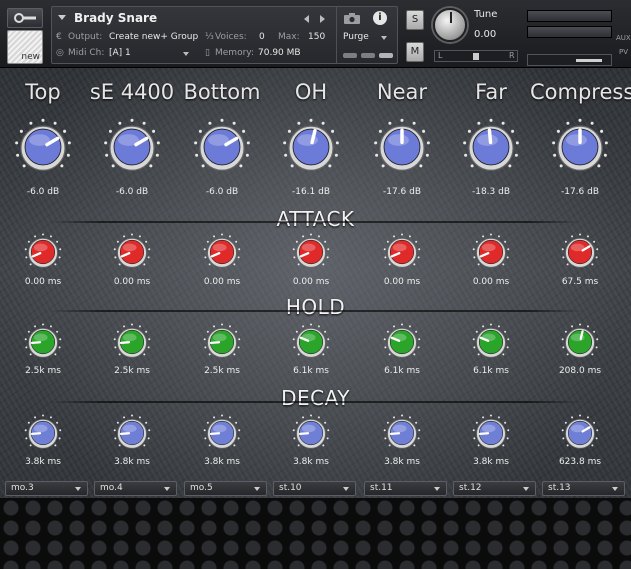  Describe the element at coordinates (352, 18) in the screenshot. I see `camera-icon` at that location.